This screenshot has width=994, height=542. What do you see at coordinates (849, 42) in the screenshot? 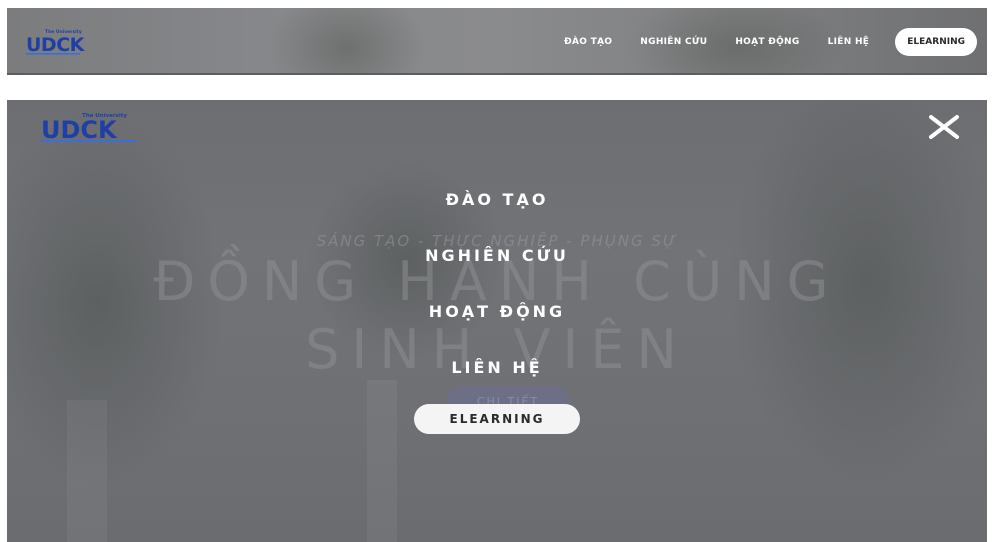
I see `nav-link-lien-he: LIÊN HỆ` at bounding box center [849, 42].